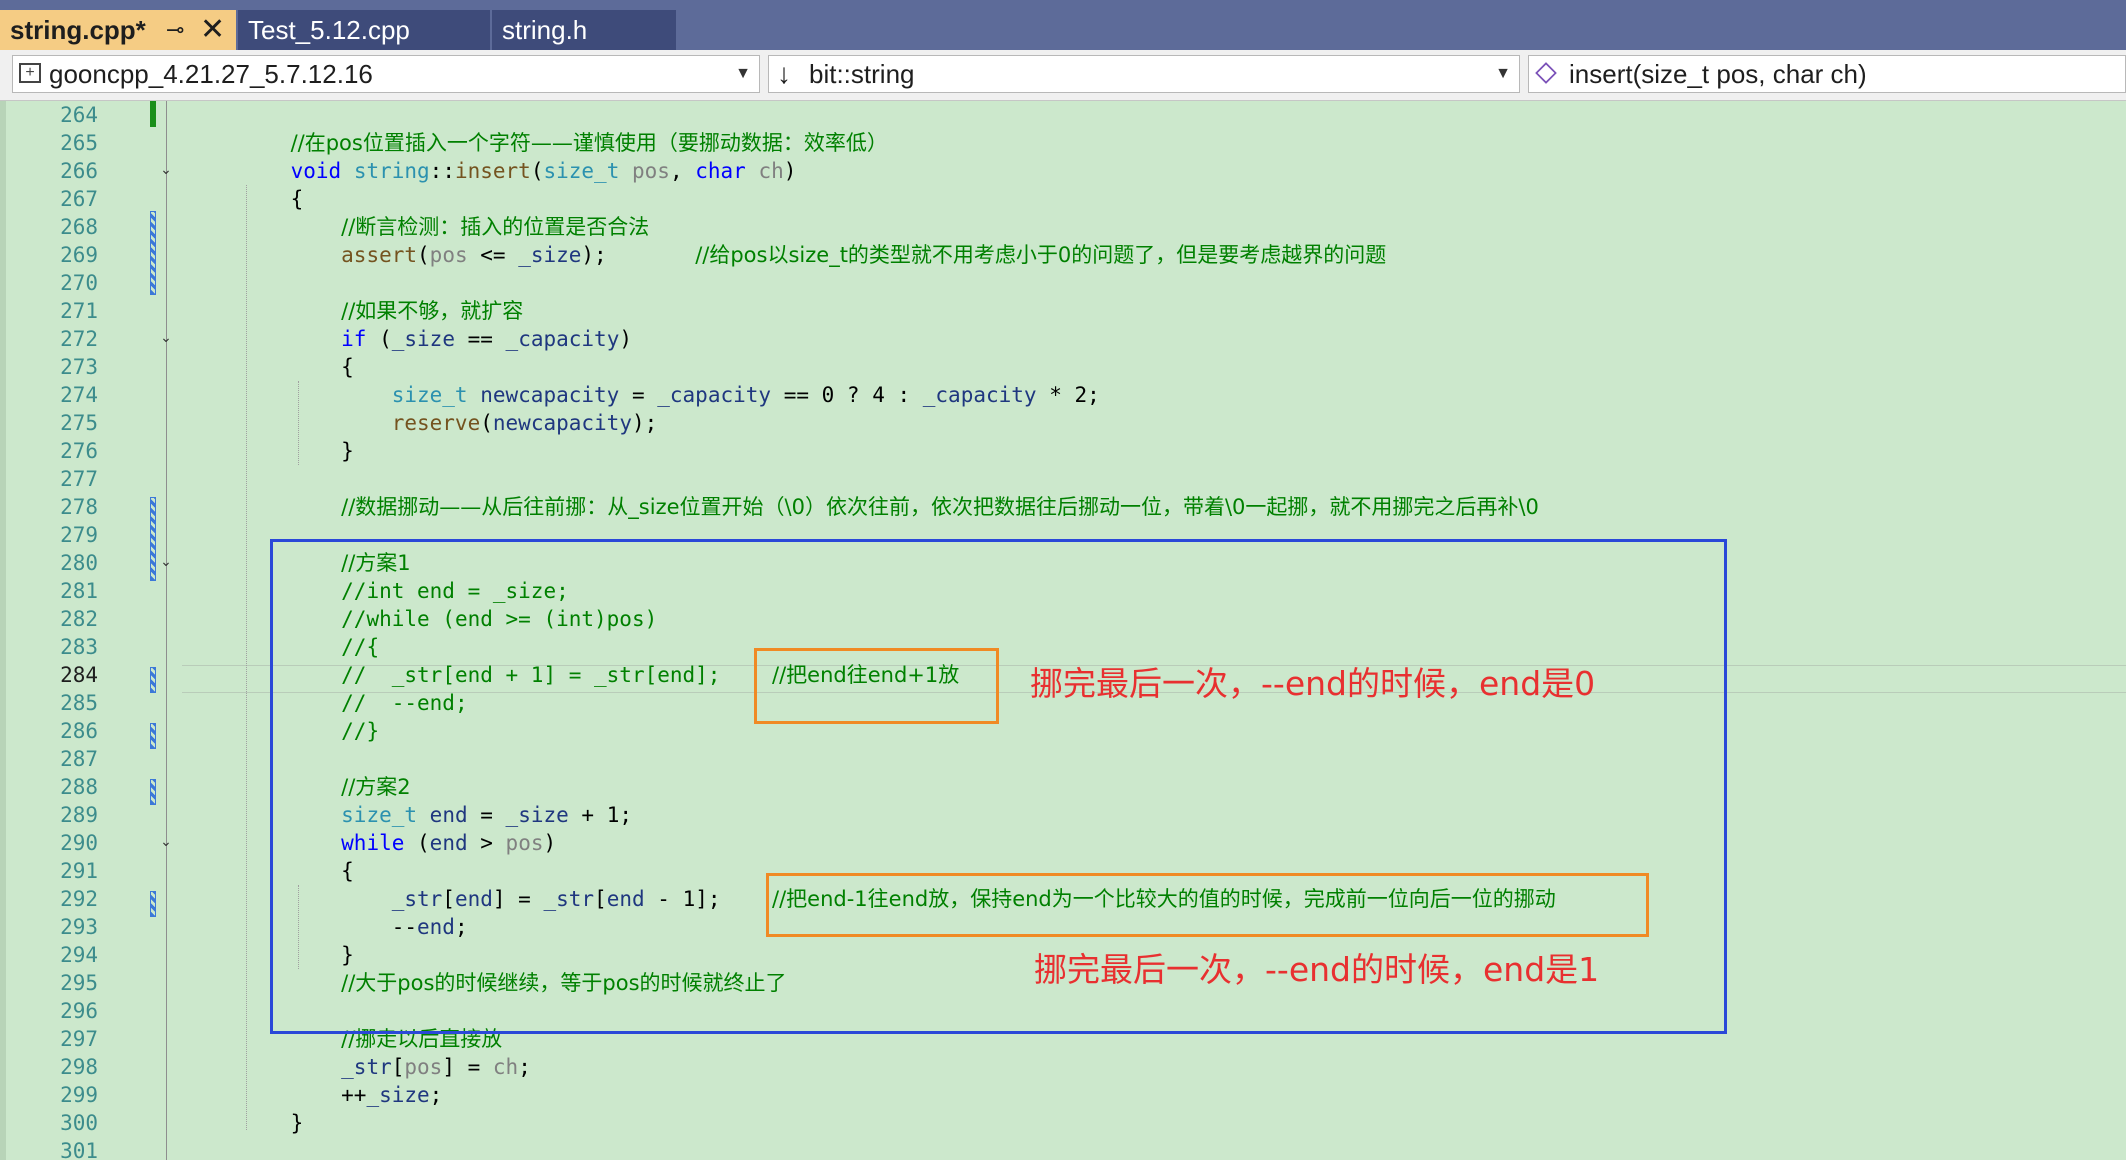  Describe the element at coordinates (79, 675) in the screenshot. I see `line-number-current: 284` at that location.